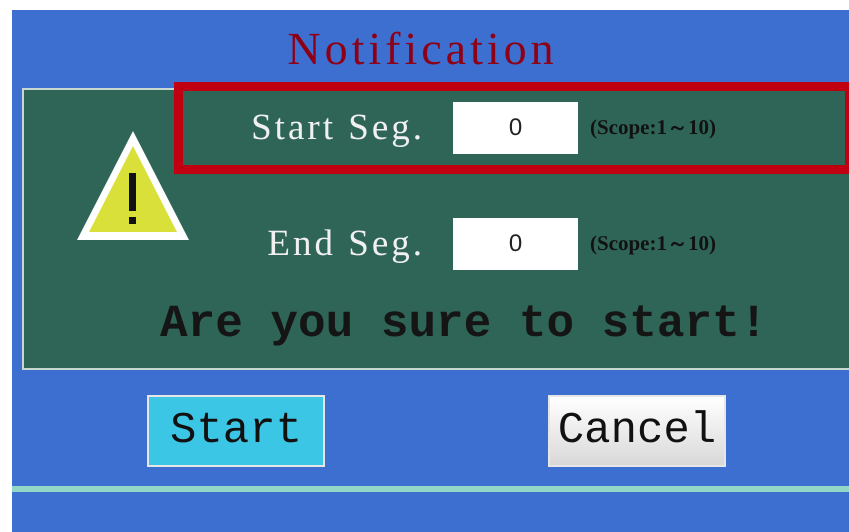 The image size is (849, 532). I want to click on dialog-title: Notification, so click(422, 49).